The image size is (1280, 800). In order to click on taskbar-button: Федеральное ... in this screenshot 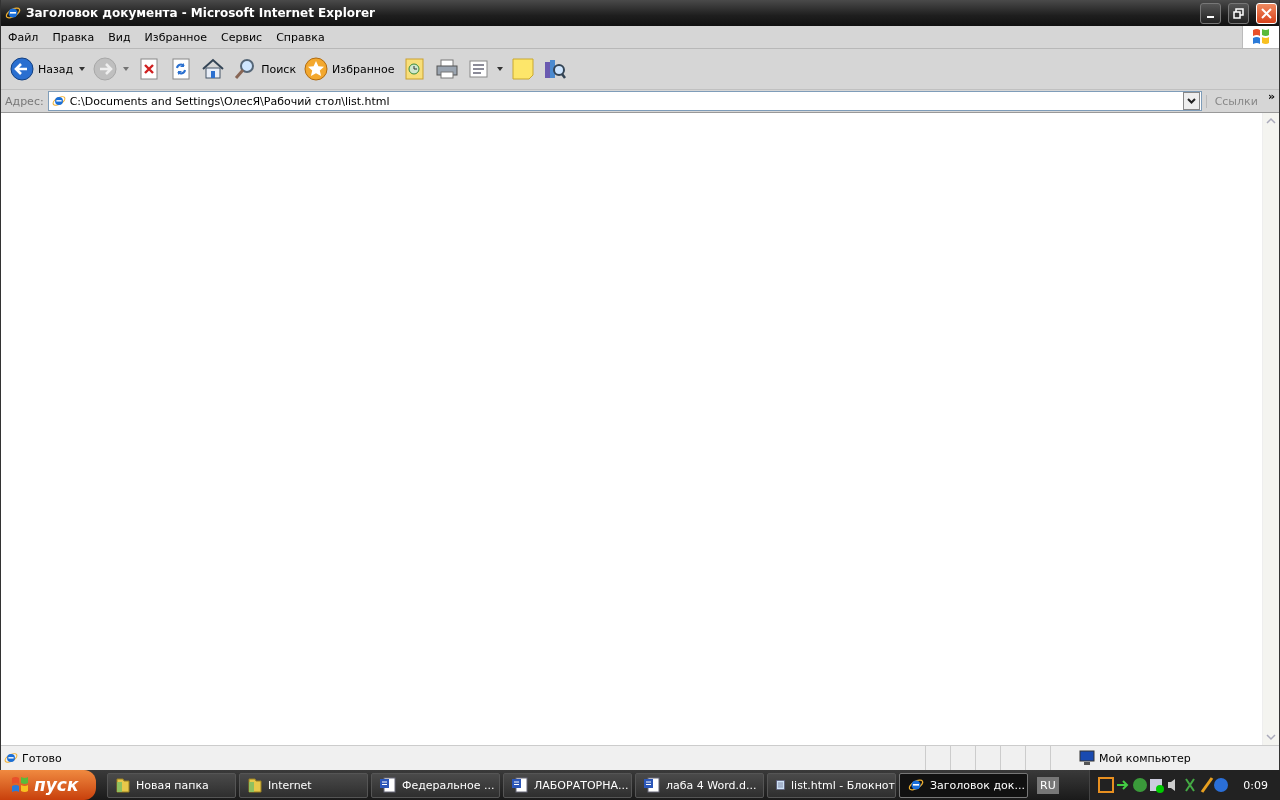, I will do `click(435, 785)`.